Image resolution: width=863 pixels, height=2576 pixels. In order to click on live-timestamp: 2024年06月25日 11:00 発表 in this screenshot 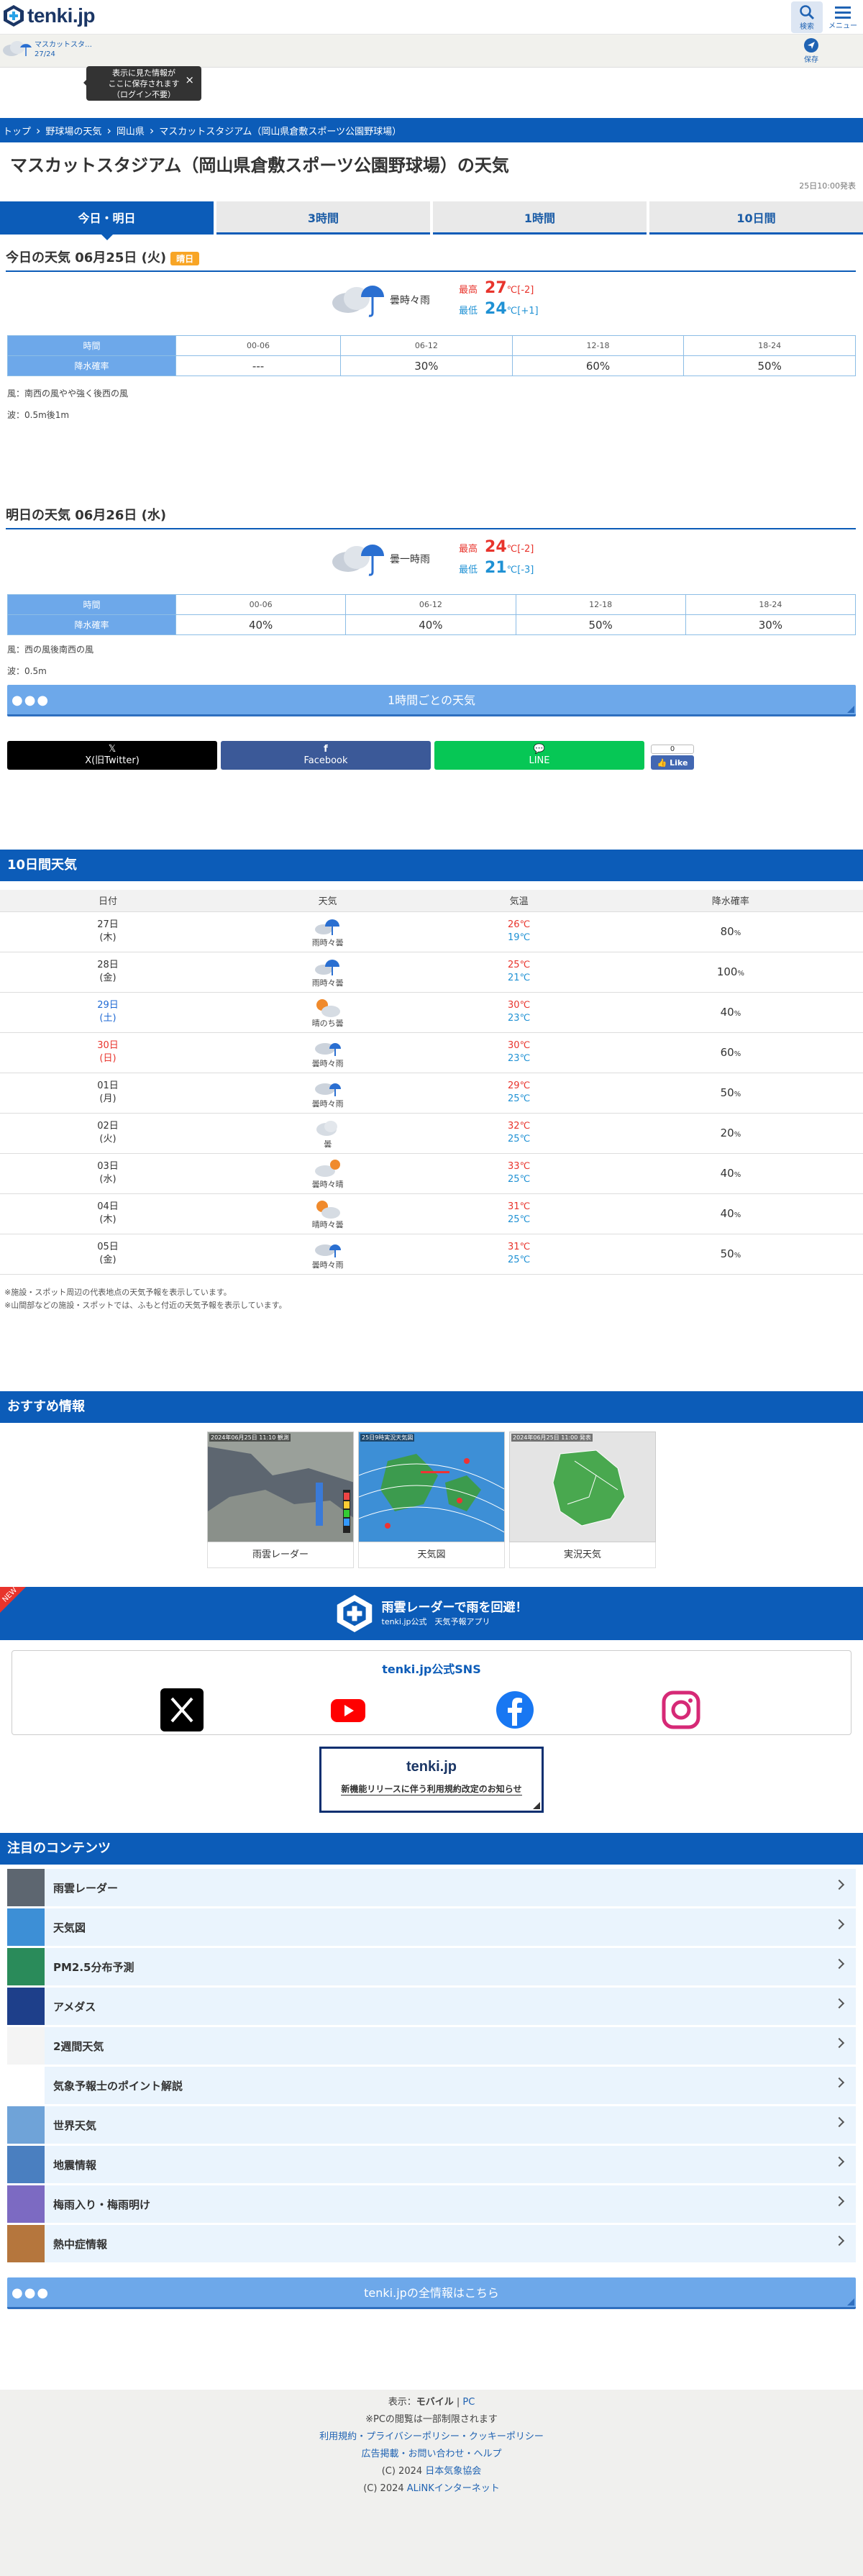, I will do `click(552, 1438)`.